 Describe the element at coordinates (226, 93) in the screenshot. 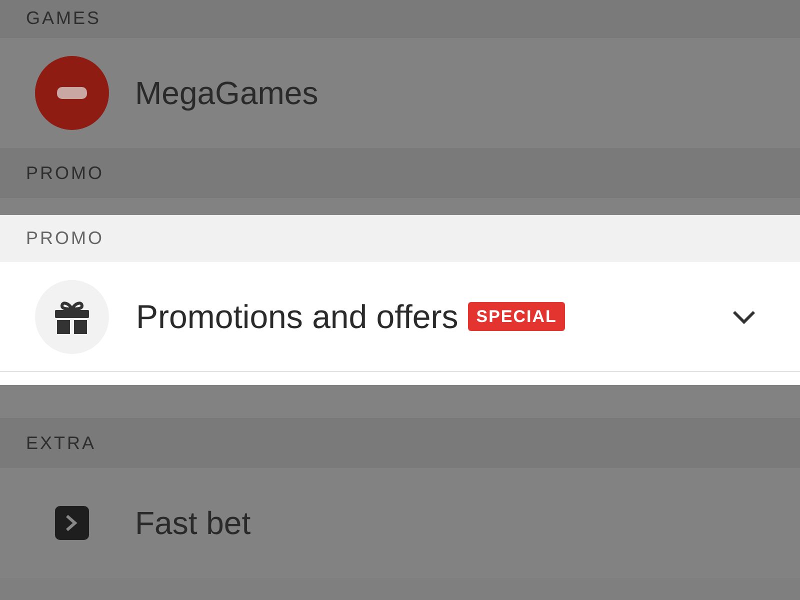

I see `menu-item-label: MegaGames` at that location.